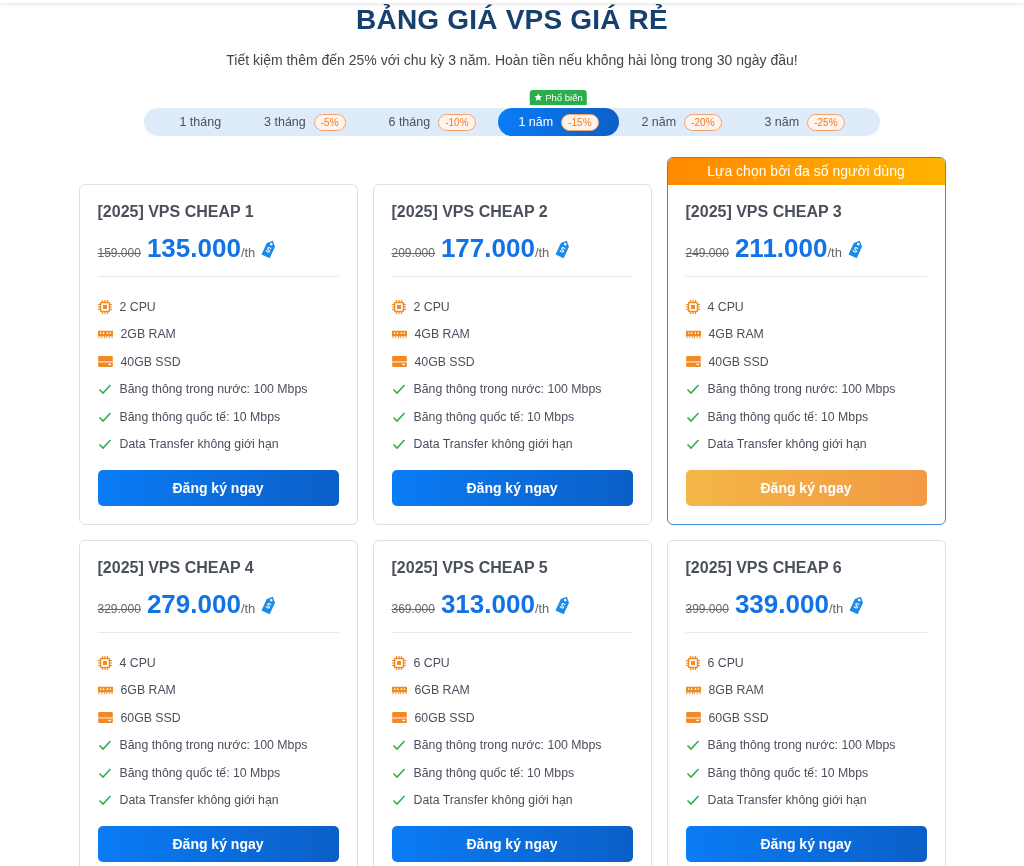 Image resolution: width=1024 pixels, height=866 pixels. What do you see at coordinates (725, 306) in the screenshot?
I see `feature-text: 4 CPU` at bounding box center [725, 306].